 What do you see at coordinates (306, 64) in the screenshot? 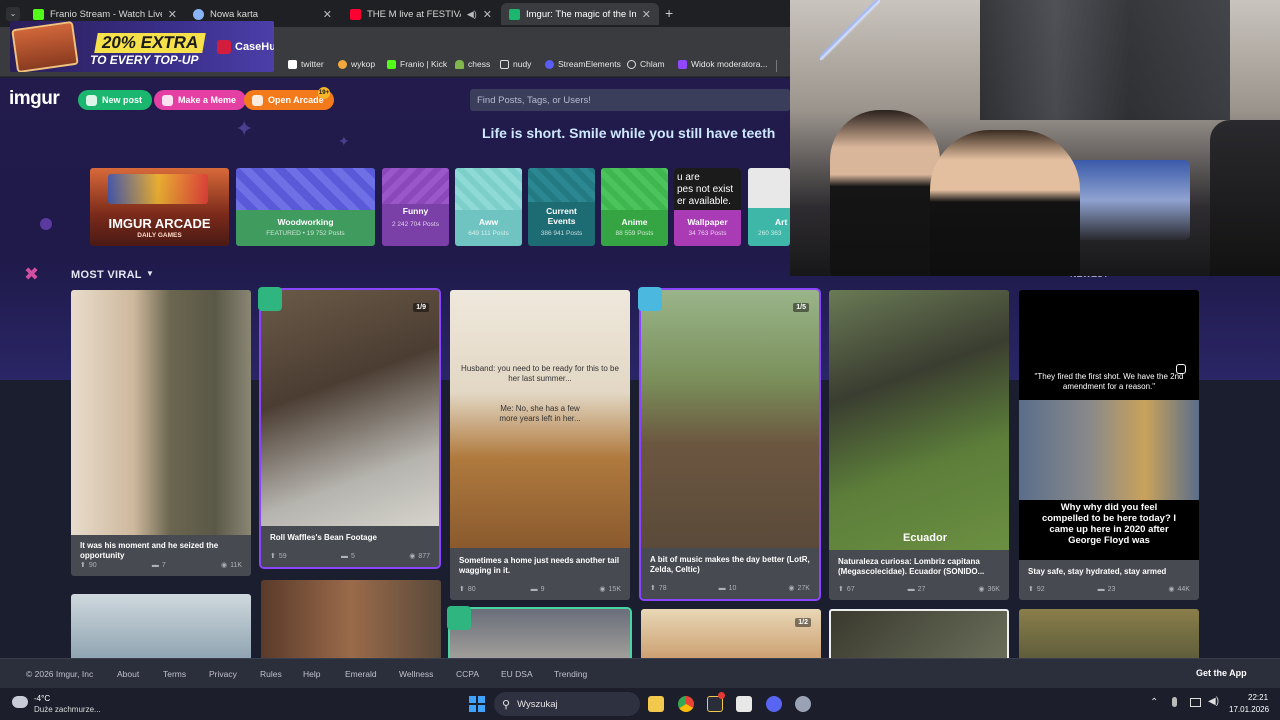
I see `bookmark-twitter: twitter` at bounding box center [306, 64].